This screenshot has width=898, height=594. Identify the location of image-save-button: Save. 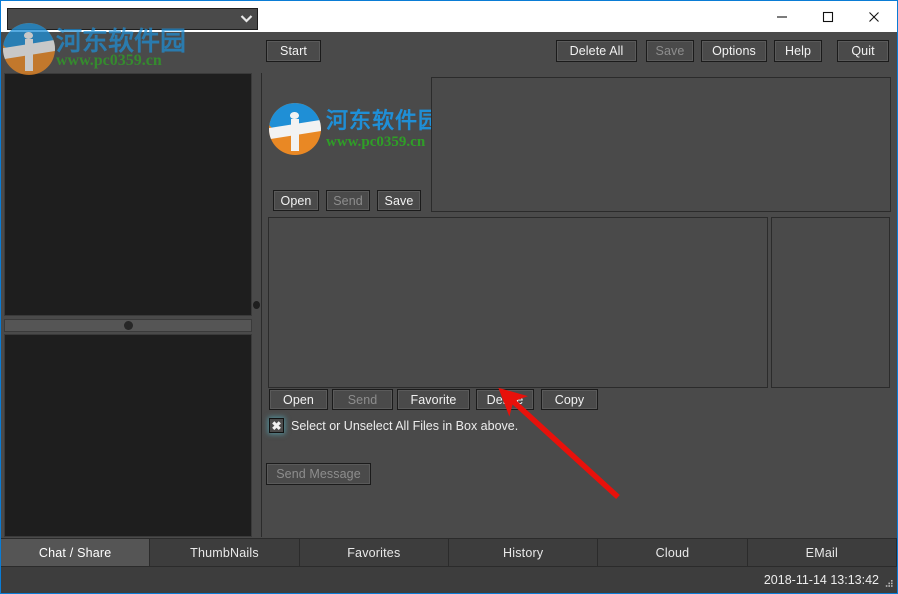
(399, 200).